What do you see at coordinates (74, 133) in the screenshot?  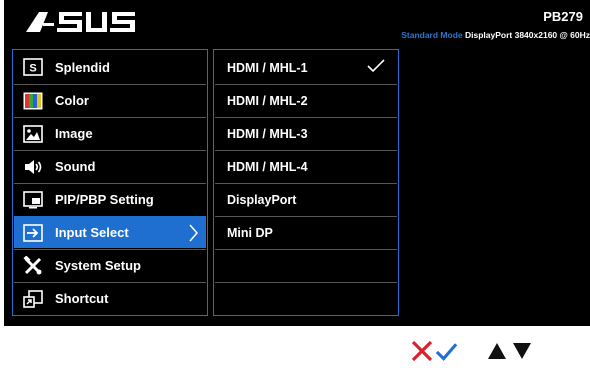 I see `menu-label-image: Image` at bounding box center [74, 133].